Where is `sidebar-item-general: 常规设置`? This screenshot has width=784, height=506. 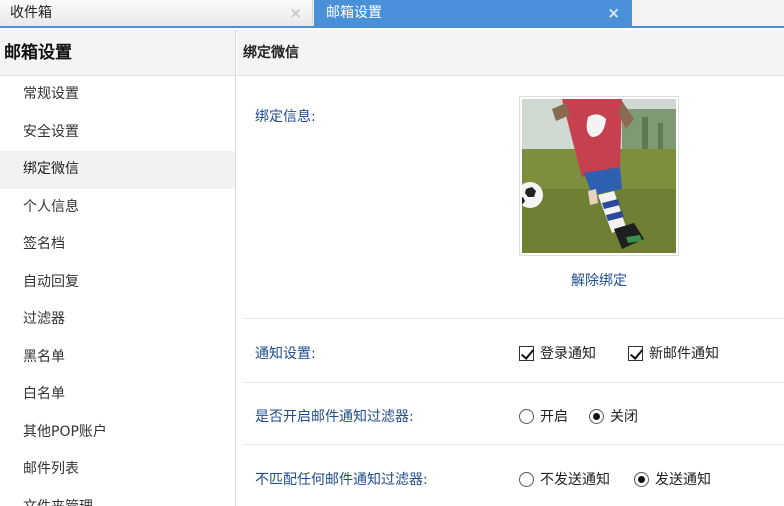 sidebar-item-general: 常规设置 is located at coordinates (117, 95).